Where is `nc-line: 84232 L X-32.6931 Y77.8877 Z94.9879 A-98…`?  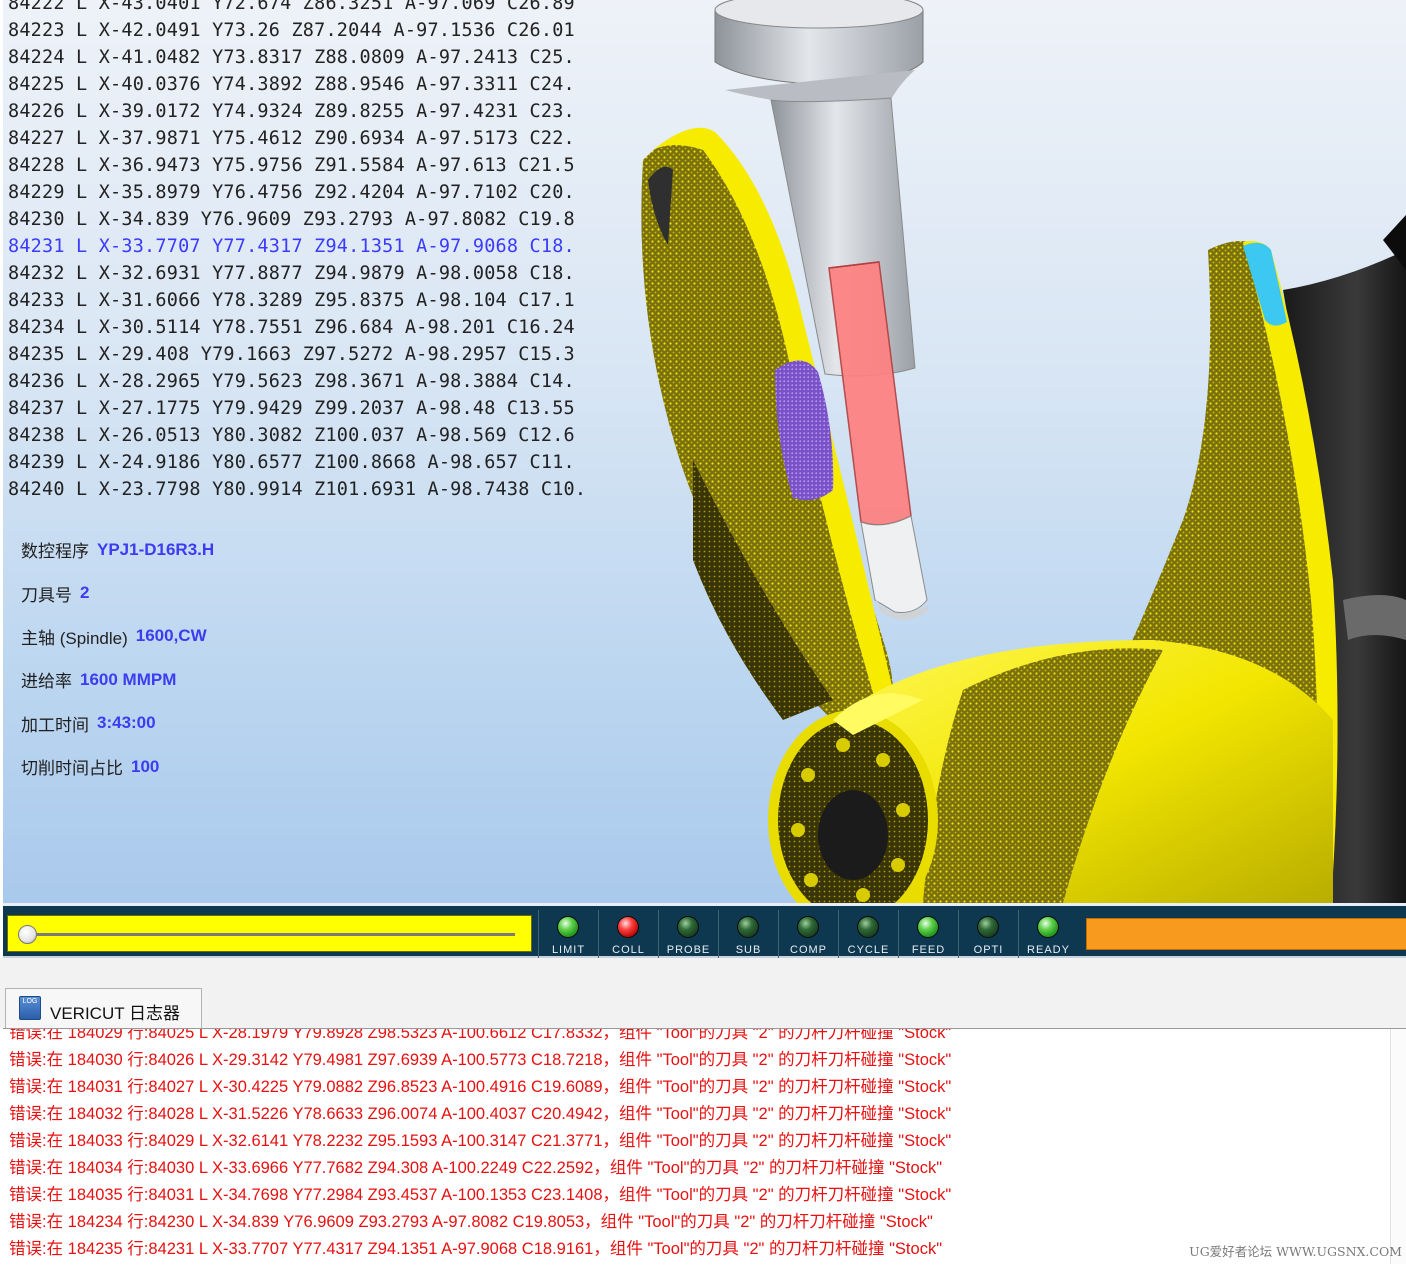 nc-line: 84232 L X-32.6931 Y77.8877 Z94.9879 A-98… is located at coordinates (313, 273).